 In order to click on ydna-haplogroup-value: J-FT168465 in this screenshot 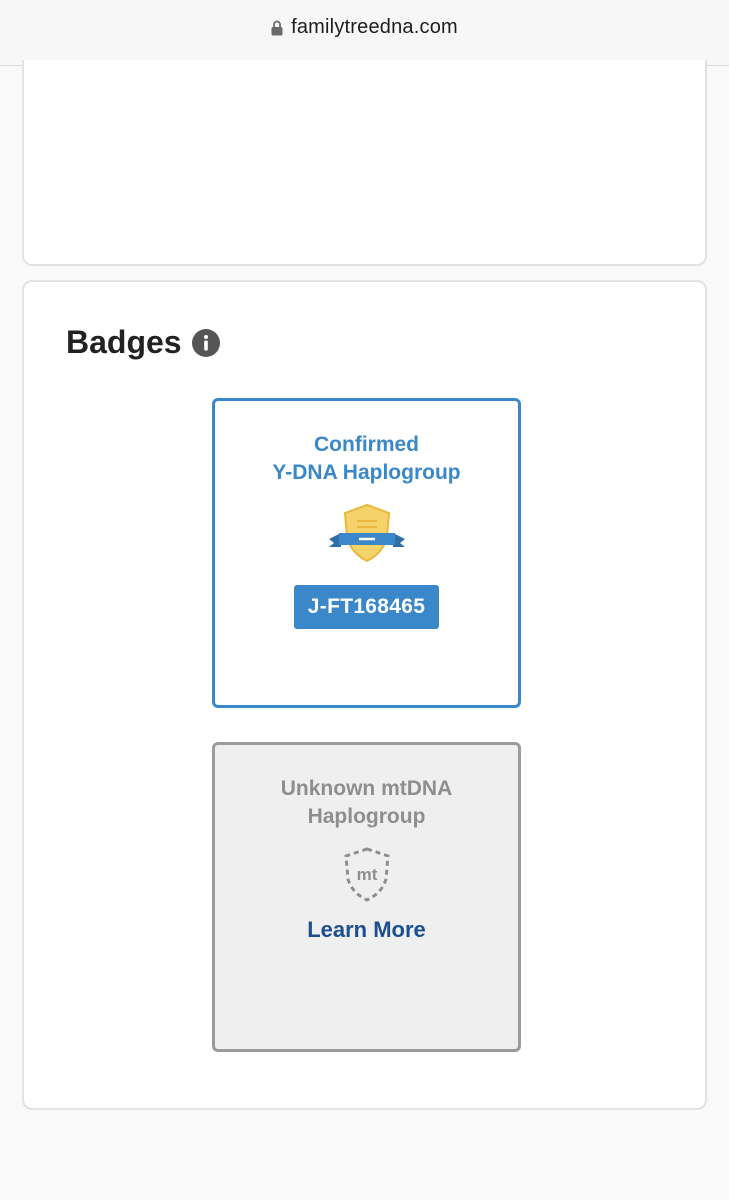, I will do `click(366, 607)`.